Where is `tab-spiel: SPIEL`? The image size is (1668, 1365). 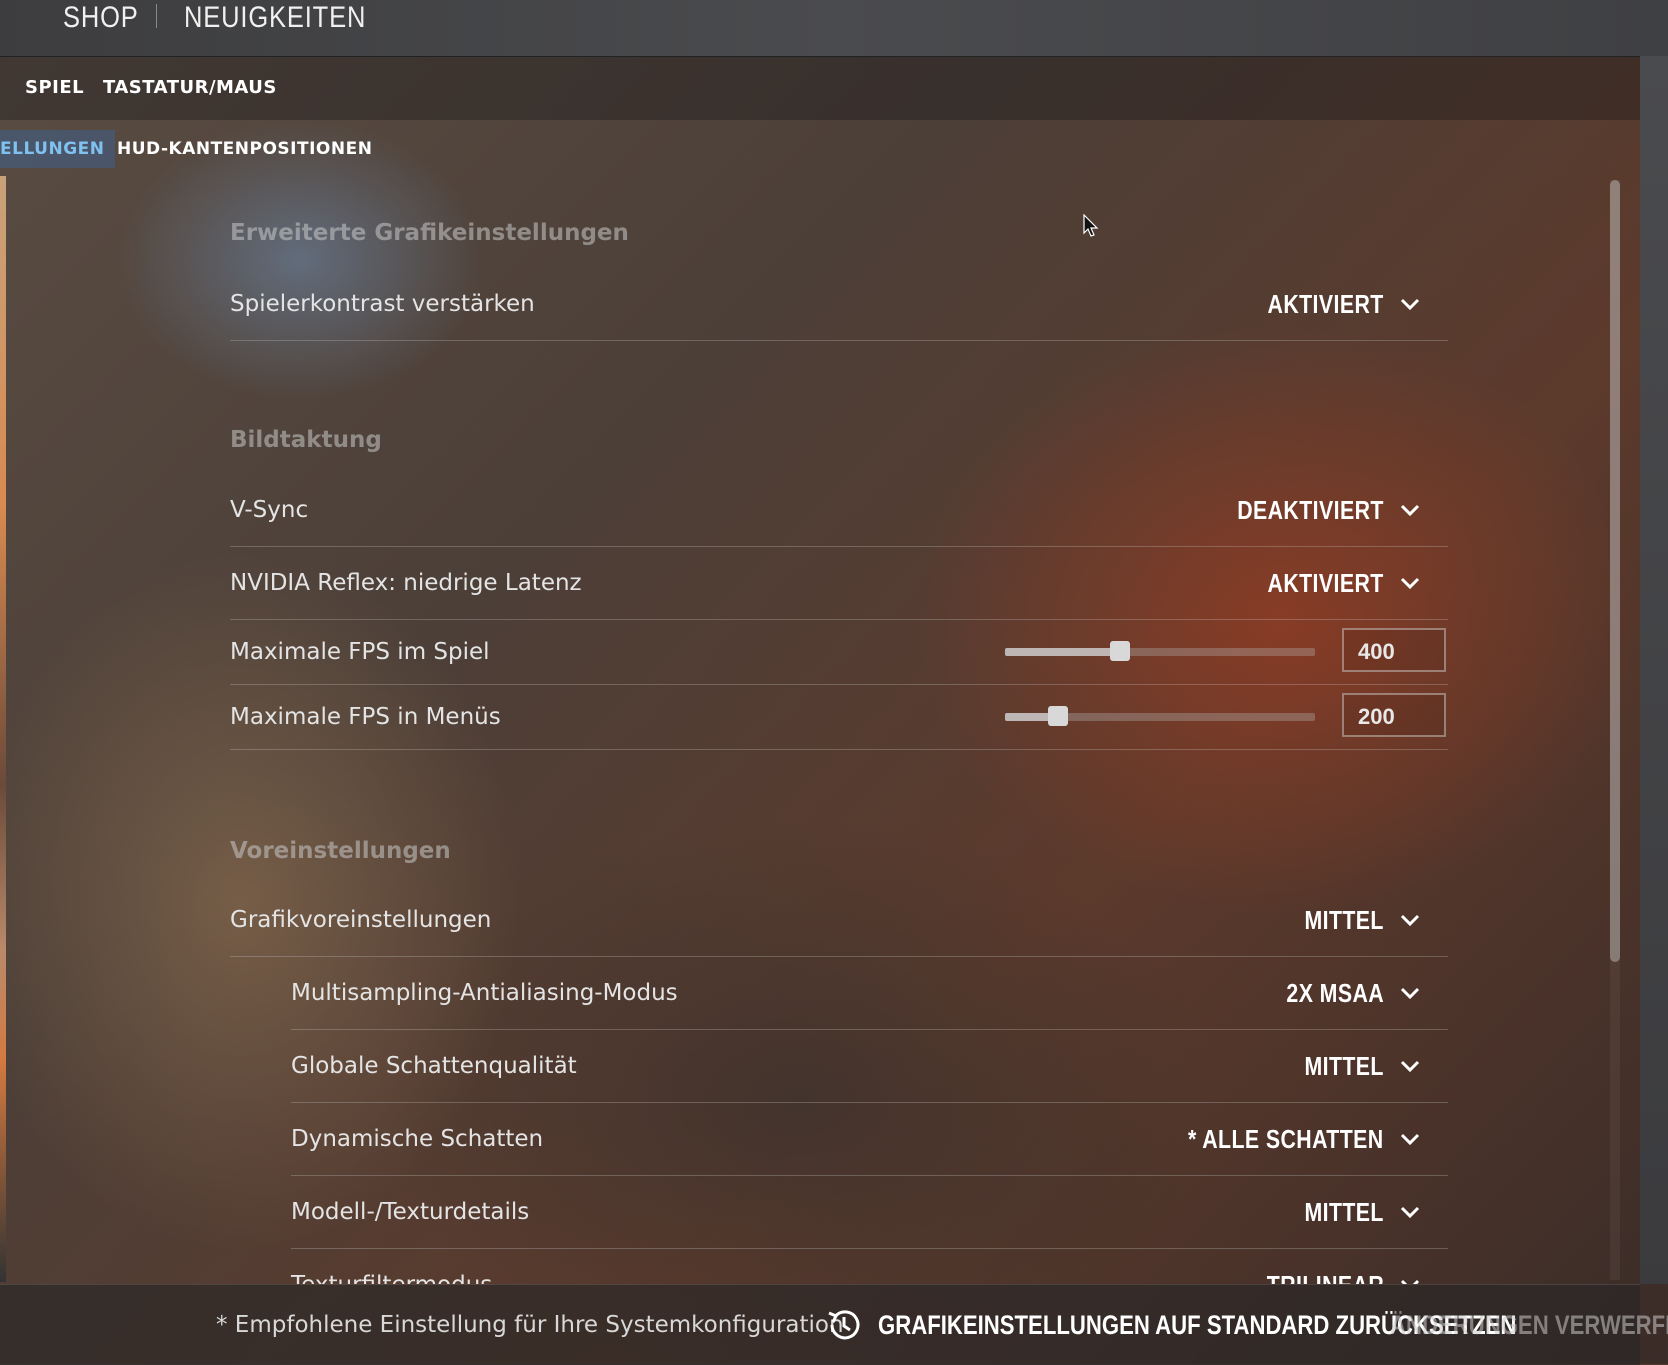 tab-spiel: SPIEL is located at coordinates (54, 88).